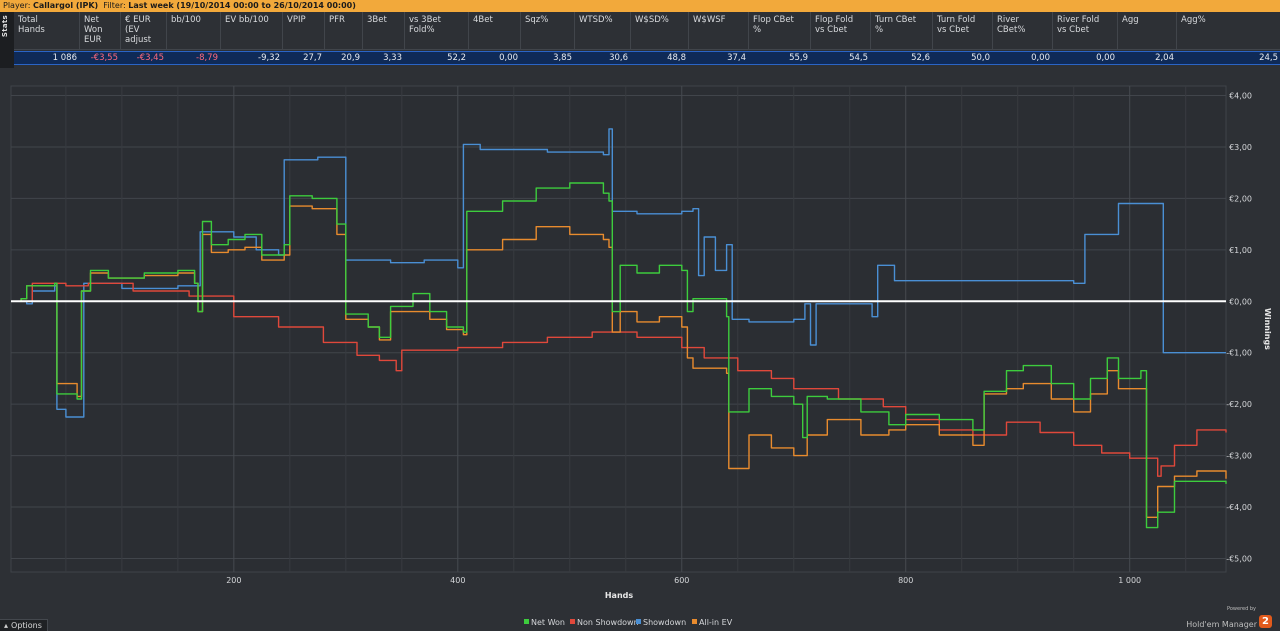 The height and width of the screenshot is (631, 1280). I want to click on player-name: Callargol (IPK), so click(65, 5).